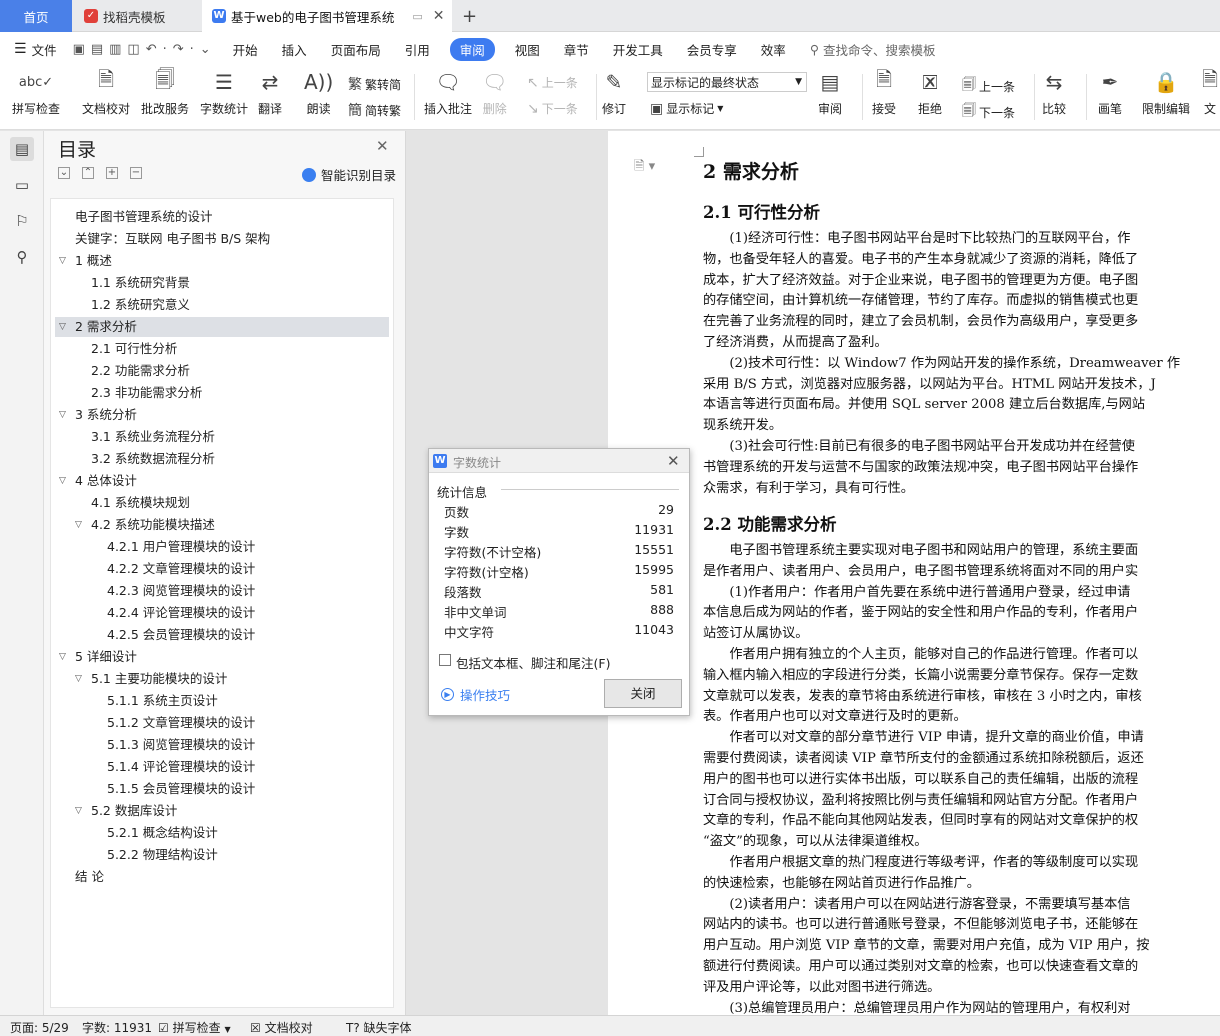 The height and width of the screenshot is (1036, 1220). Describe the element at coordinates (222, 789) in the screenshot. I see `toc-item: 5.1.5 会员管理模块的设计` at that location.